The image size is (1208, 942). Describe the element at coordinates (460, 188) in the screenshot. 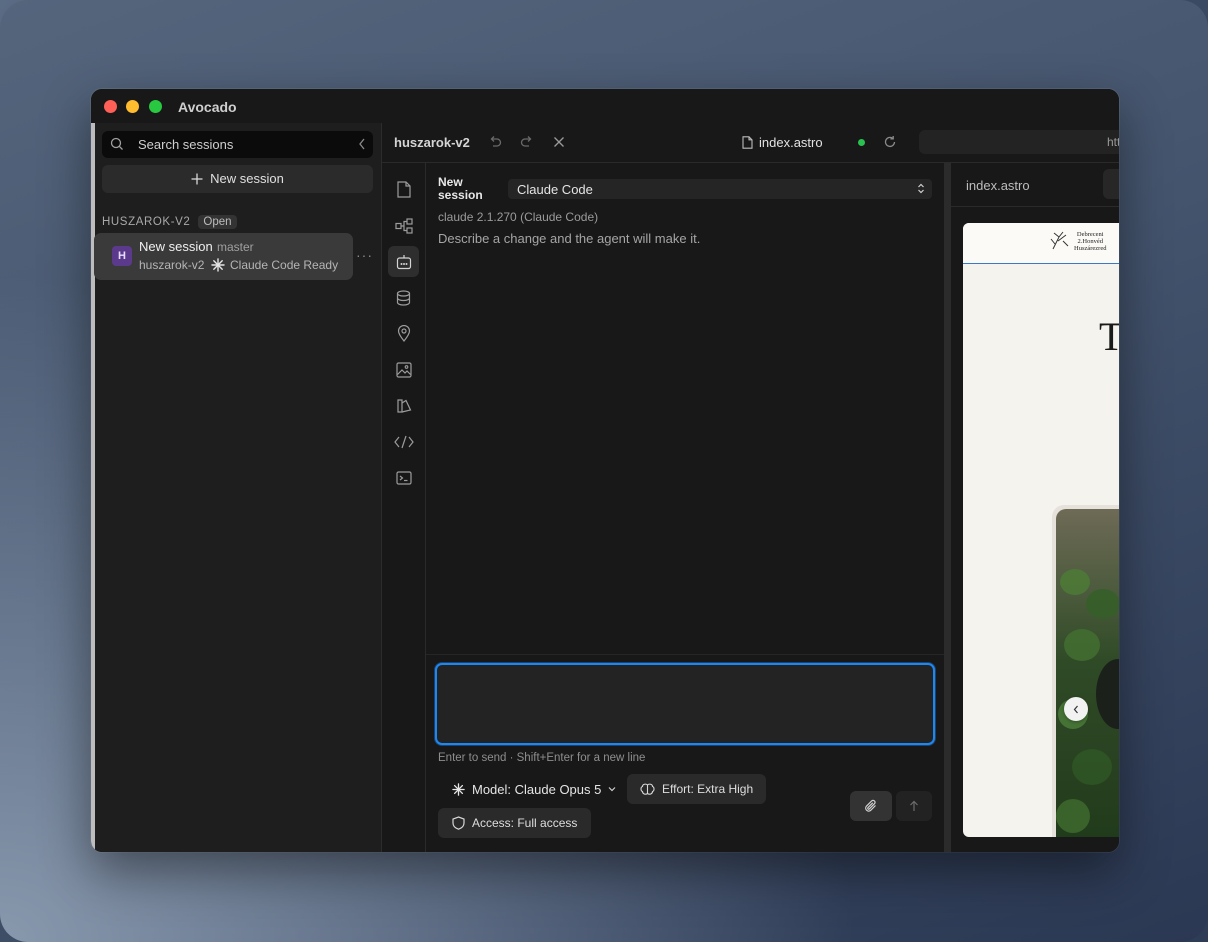

I see `session-name-label: New session` at that location.